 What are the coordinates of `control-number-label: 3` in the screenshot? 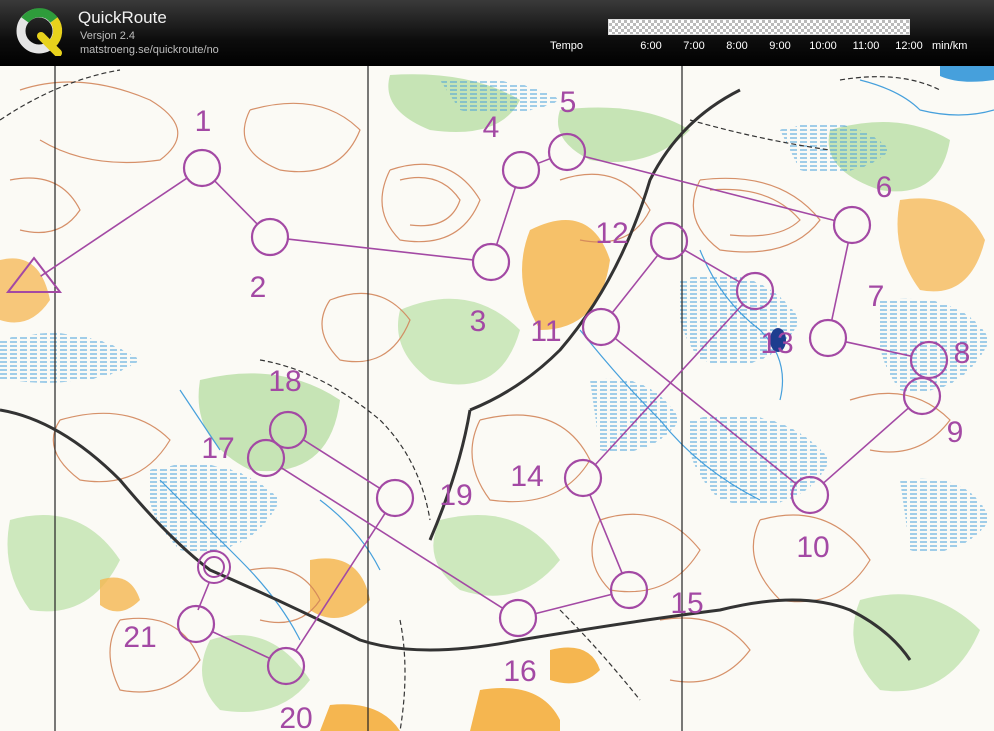 It's located at (478, 321).